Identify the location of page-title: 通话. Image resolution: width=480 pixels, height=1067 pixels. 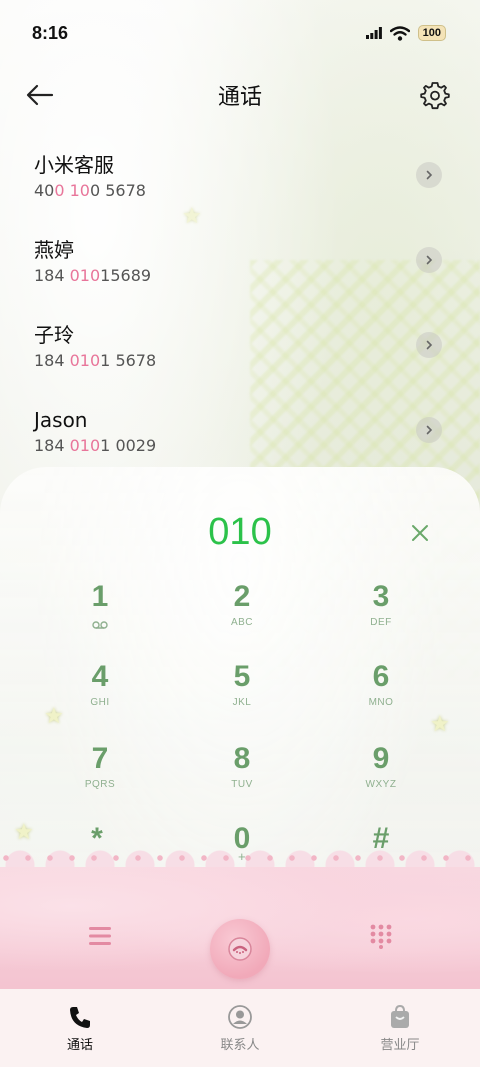
(239, 97).